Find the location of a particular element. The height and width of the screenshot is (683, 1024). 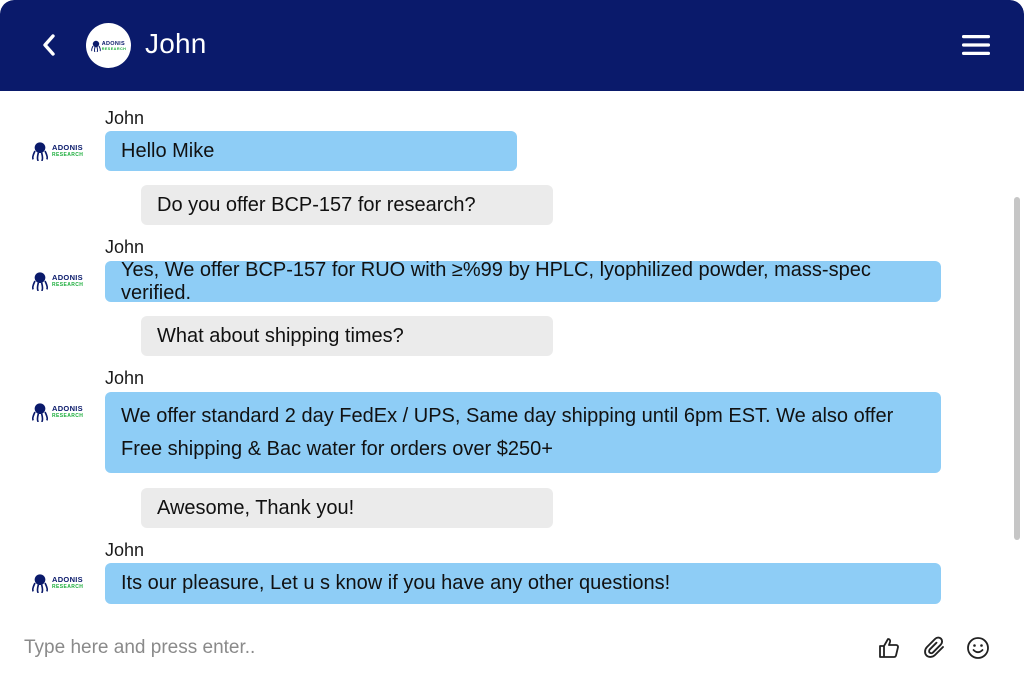

company-logo: ADONIS RESEARCH is located at coordinates (108, 46).